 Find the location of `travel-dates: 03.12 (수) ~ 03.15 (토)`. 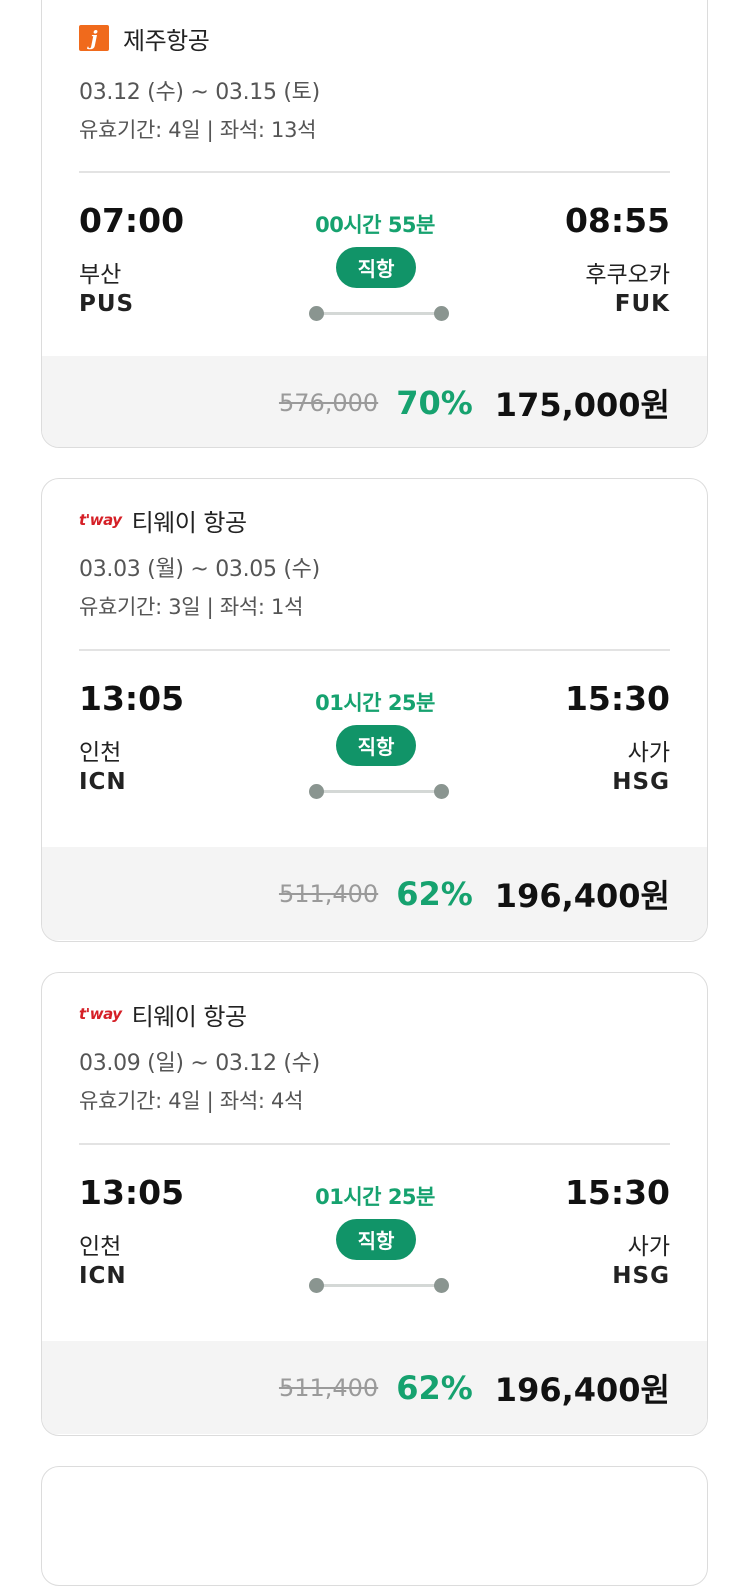

travel-dates: 03.12 (수) ~ 03.15 (토) is located at coordinates (199, 92).